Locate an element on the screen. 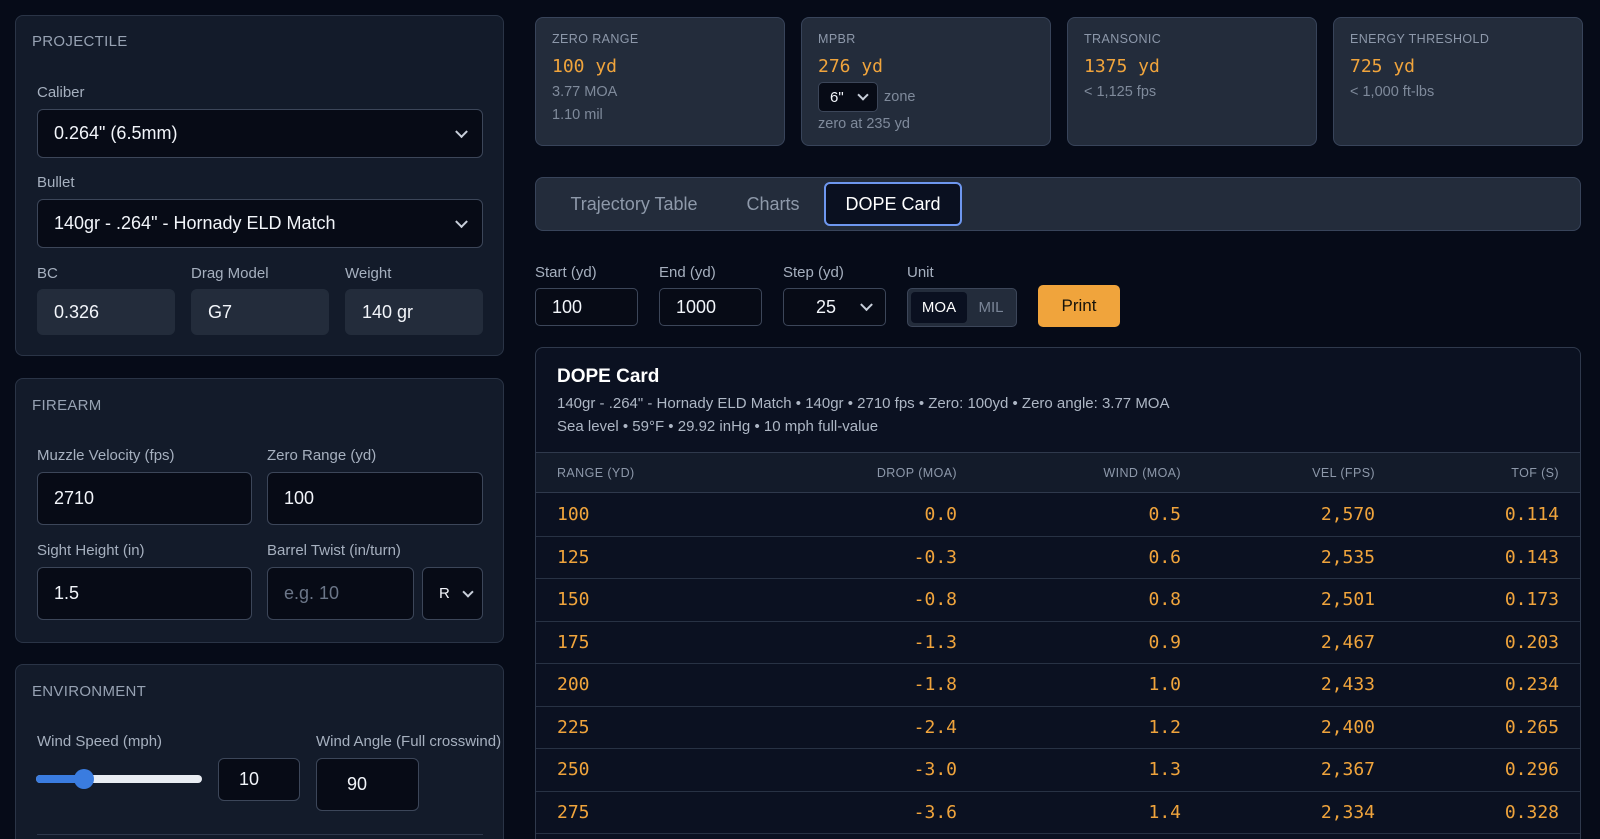 This screenshot has width=1600, height=839. cell-range: 175 is located at coordinates (573, 642).